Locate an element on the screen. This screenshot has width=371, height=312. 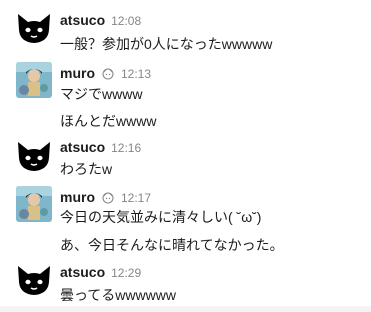
message-header: atsuco 12:29 is located at coordinates (100, 272).